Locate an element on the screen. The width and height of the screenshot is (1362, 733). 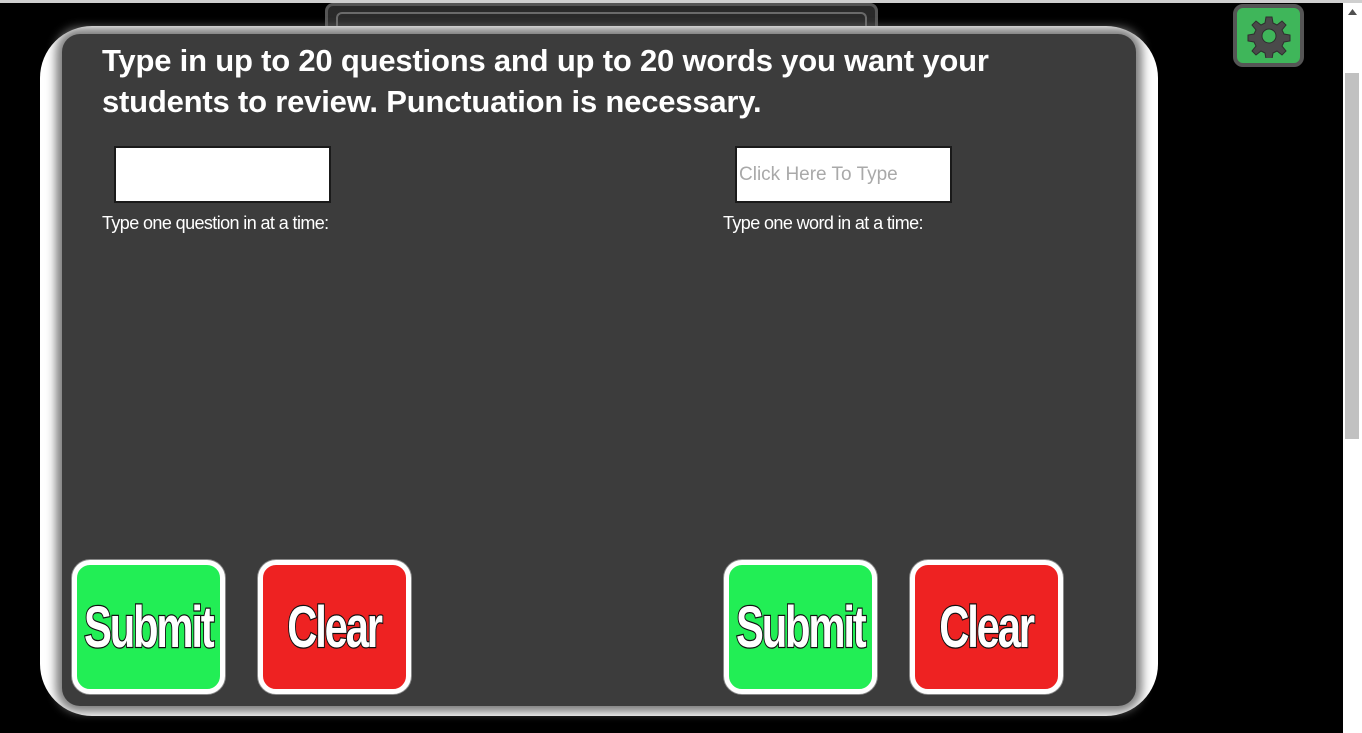
vertical-scrollbar is located at coordinates (1352, 368).